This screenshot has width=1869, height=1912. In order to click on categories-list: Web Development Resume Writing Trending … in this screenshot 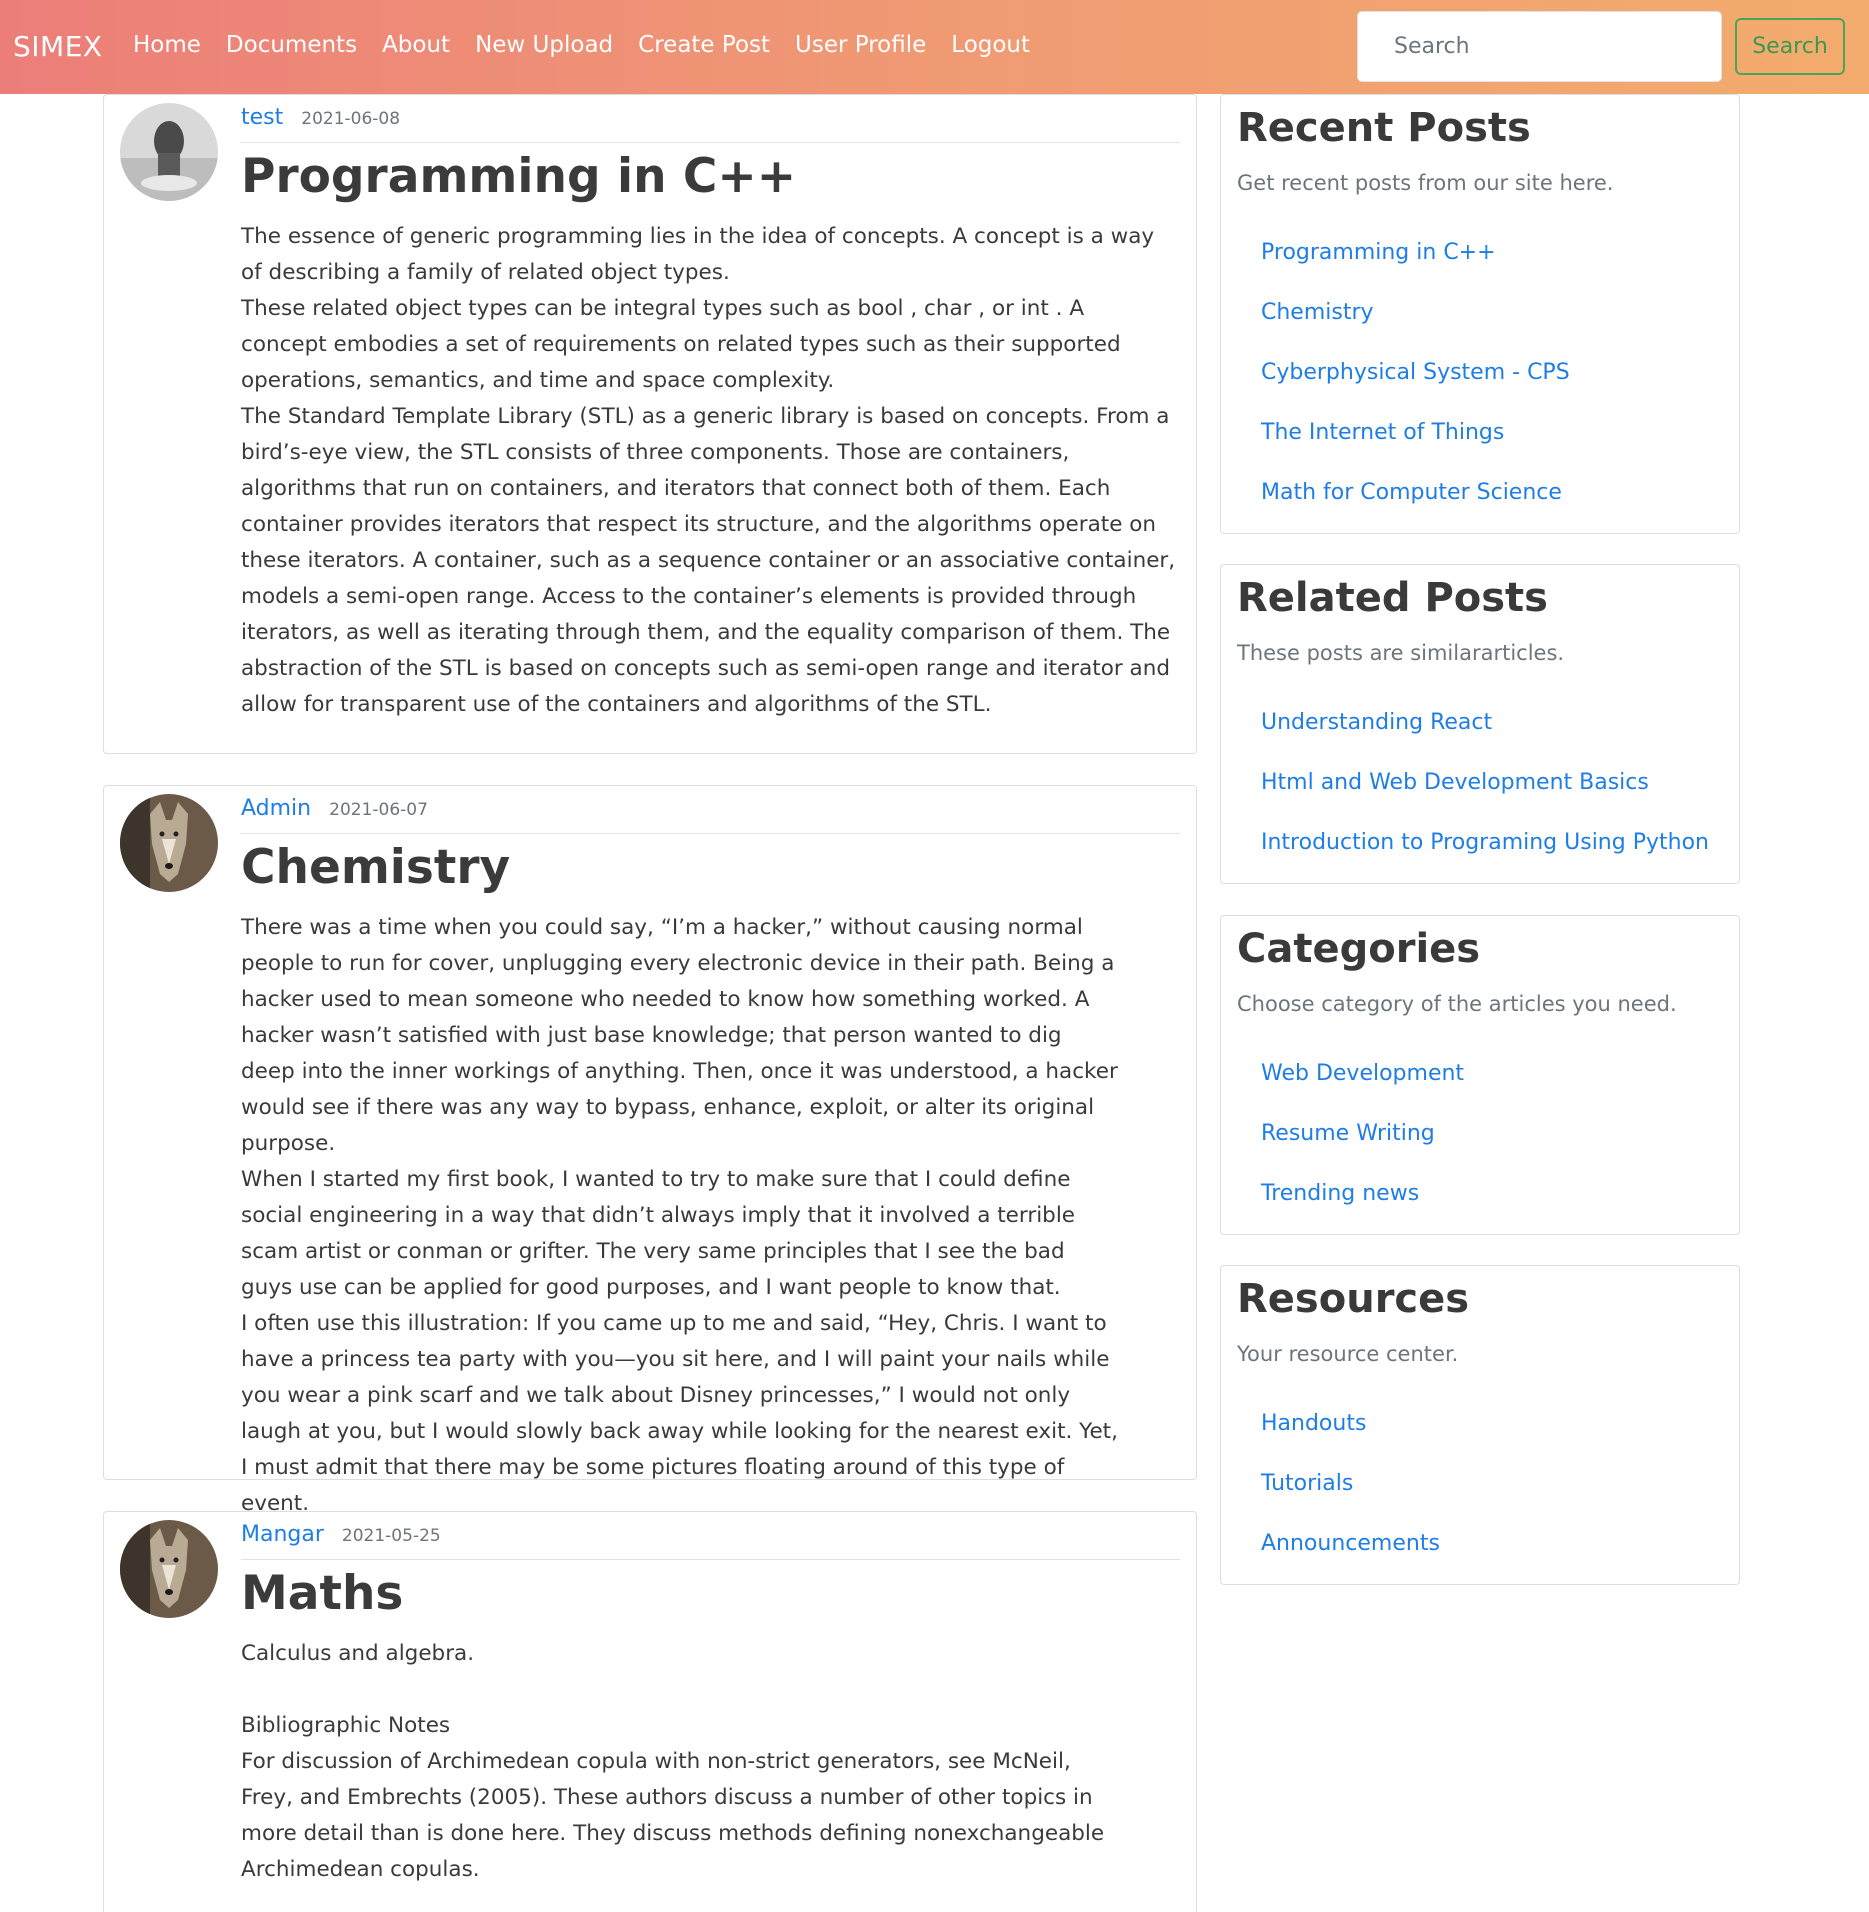, I will do `click(1362, 1146)`.